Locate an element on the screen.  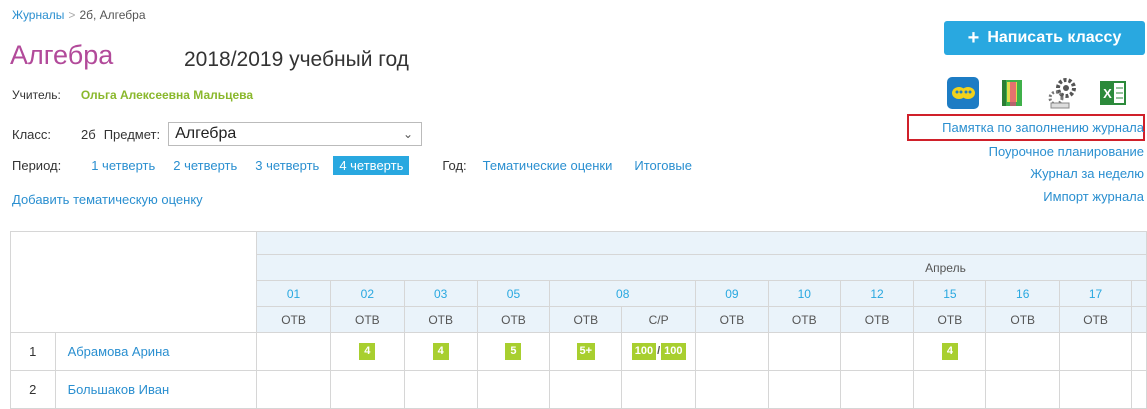
date-cell: 12 is located at coordinates (877, 293).